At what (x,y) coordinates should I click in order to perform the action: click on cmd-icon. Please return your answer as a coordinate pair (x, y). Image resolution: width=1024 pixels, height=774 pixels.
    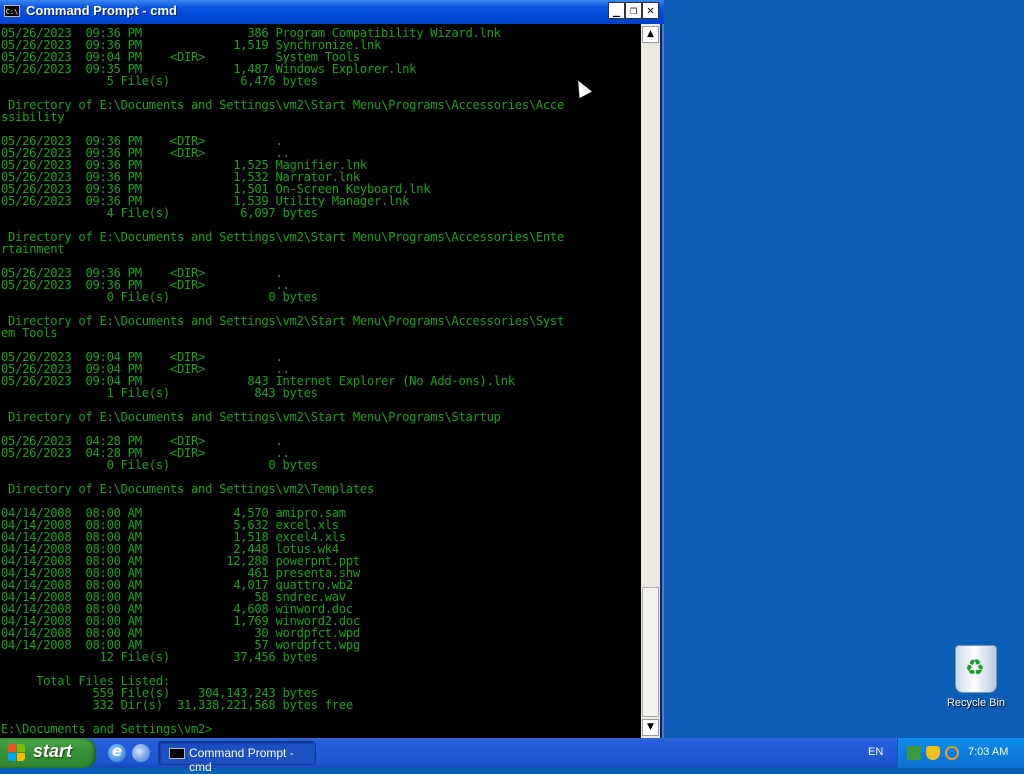
    Looking at the image, I should click on (177, 753).